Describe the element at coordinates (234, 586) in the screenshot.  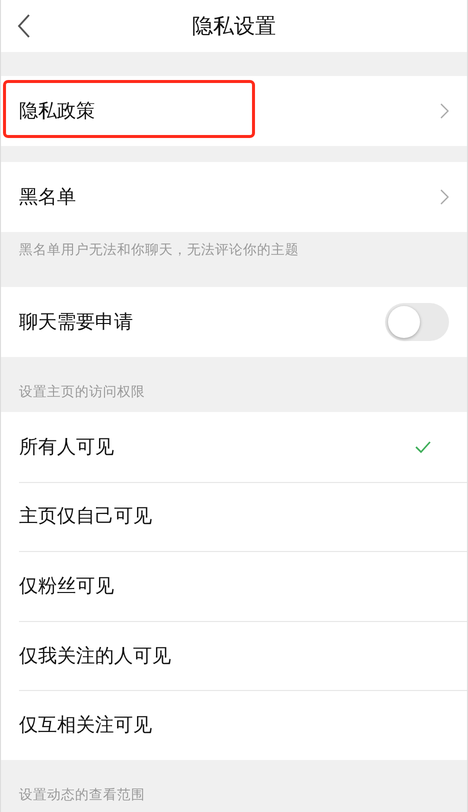
I see `option-row: 仅粉丝可见` at that location.